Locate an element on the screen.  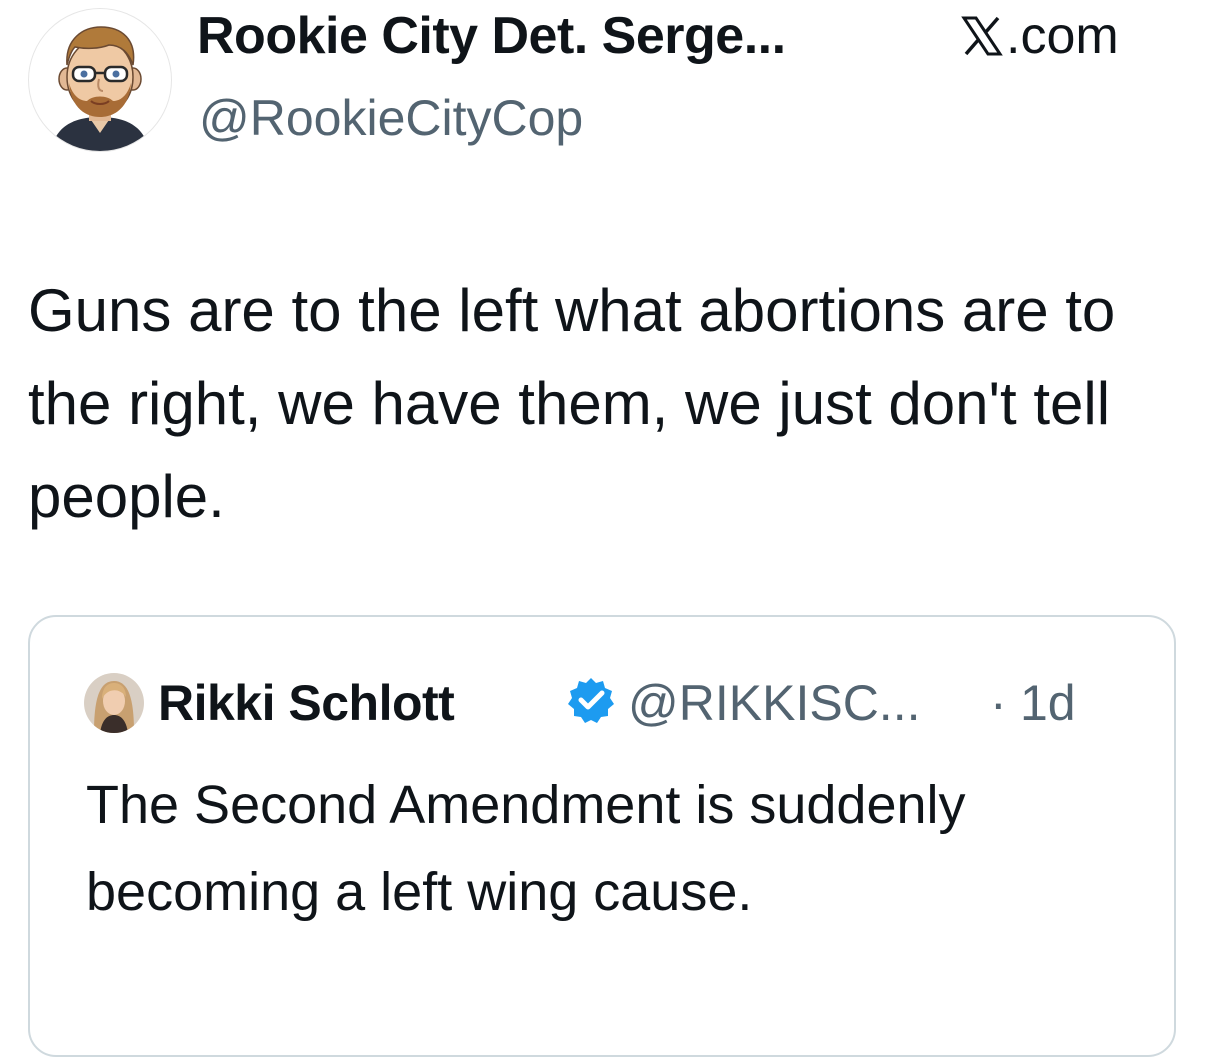
source-link: .com is located at coordinates (1039, 36).